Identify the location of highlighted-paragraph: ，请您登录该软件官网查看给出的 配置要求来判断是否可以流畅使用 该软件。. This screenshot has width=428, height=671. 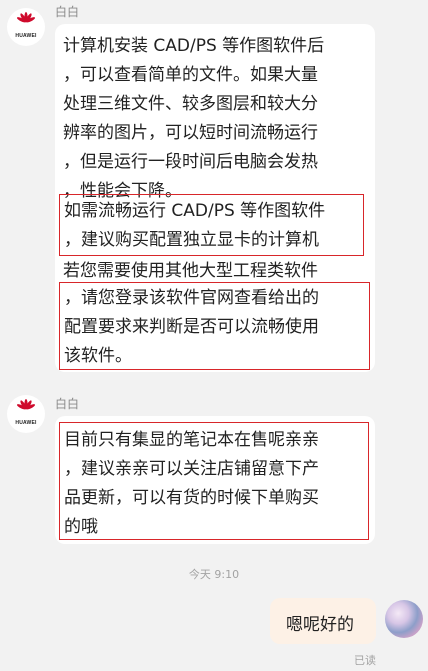
(214, 326).